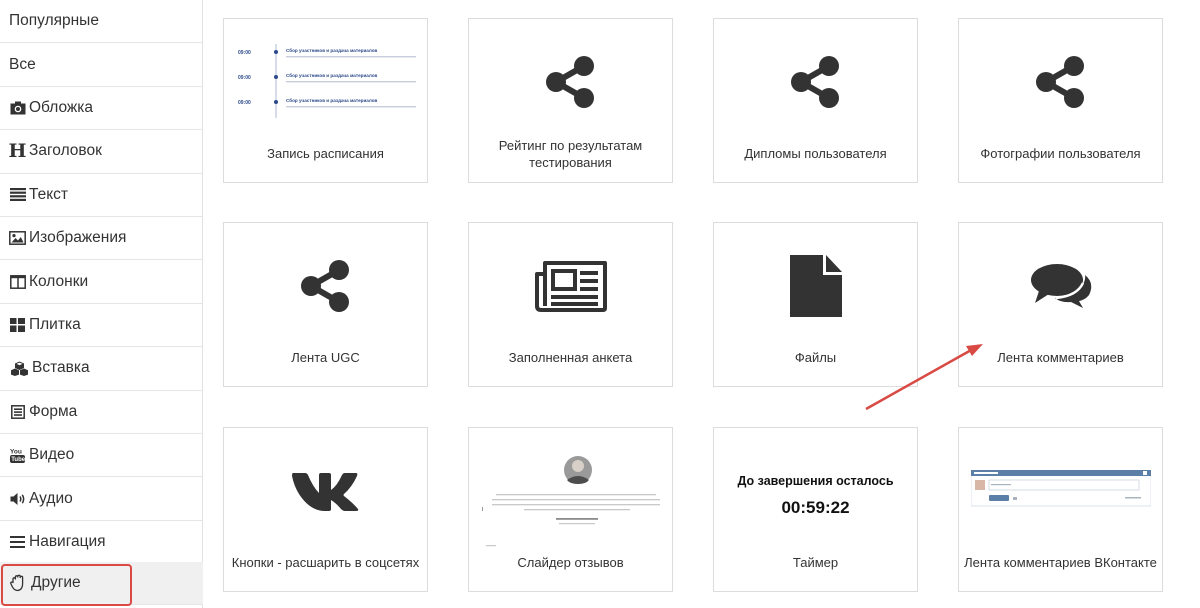  Describe the element at coordinates (18, 583) in the screenshot. I see `hand-icon` at that location.